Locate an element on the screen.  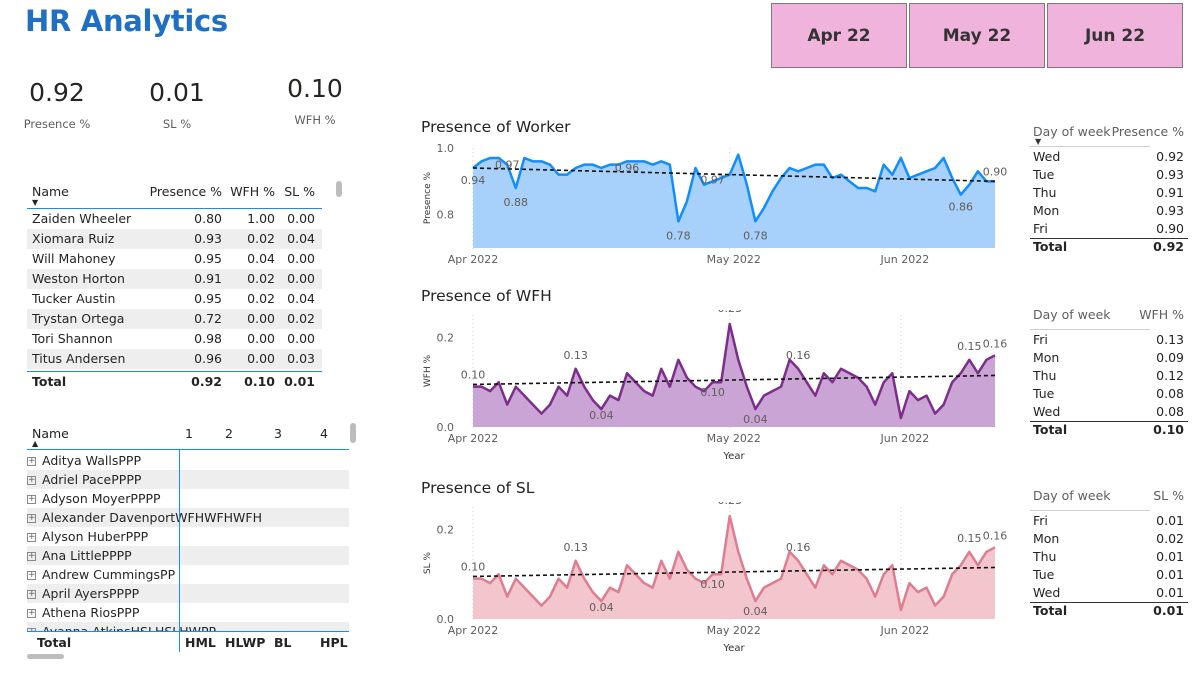
attendance-name: Athena Rios is located at coordinates (79, 612).